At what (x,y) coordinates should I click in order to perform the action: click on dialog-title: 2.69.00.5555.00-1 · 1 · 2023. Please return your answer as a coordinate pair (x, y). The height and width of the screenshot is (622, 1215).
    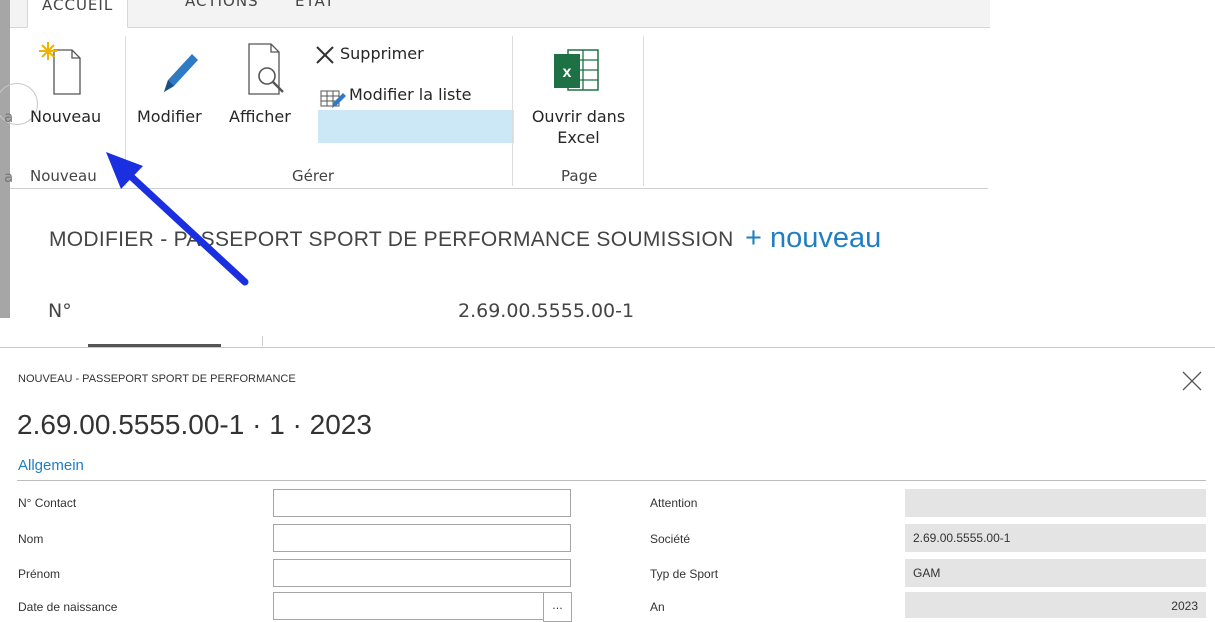
    Looking at the image, I should click on (194, 424).